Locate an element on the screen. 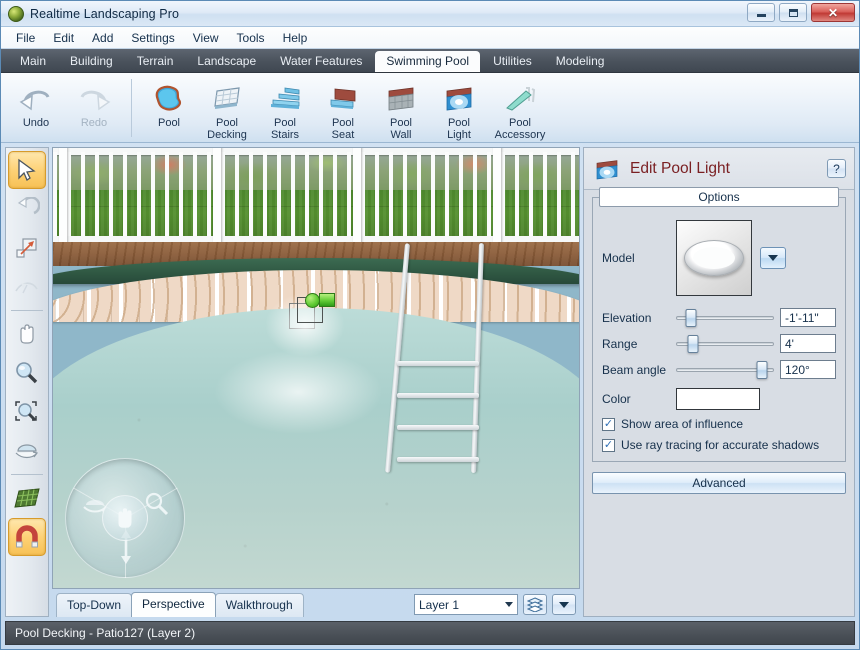 This screenshot has height=650, width=860. status-bar: Pool Decking - Patio127 (Layer 2) is located at coordinates (430, 633).